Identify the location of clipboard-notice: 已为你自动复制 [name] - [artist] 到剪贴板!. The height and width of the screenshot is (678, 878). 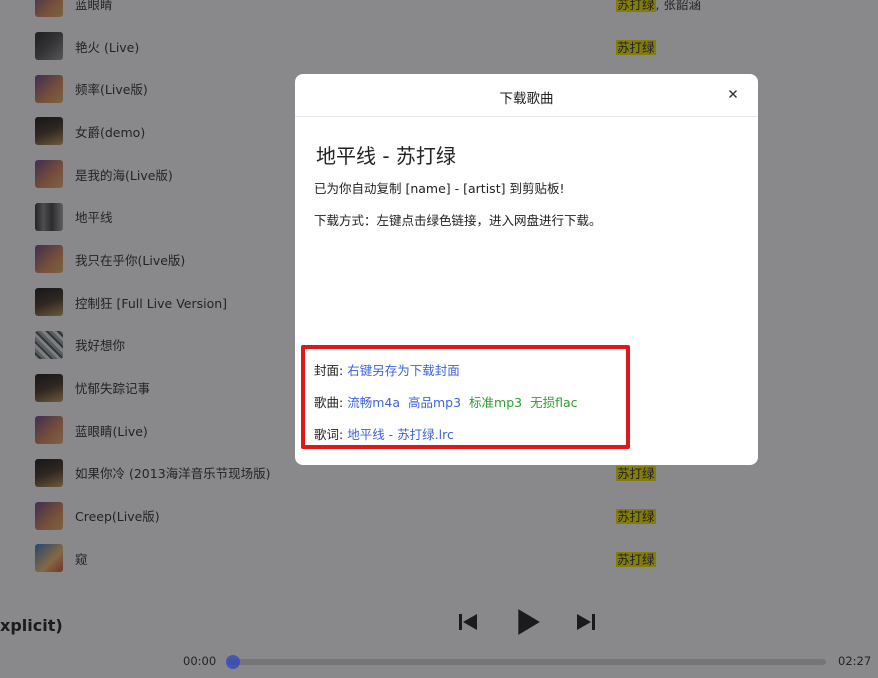
(439, 188).